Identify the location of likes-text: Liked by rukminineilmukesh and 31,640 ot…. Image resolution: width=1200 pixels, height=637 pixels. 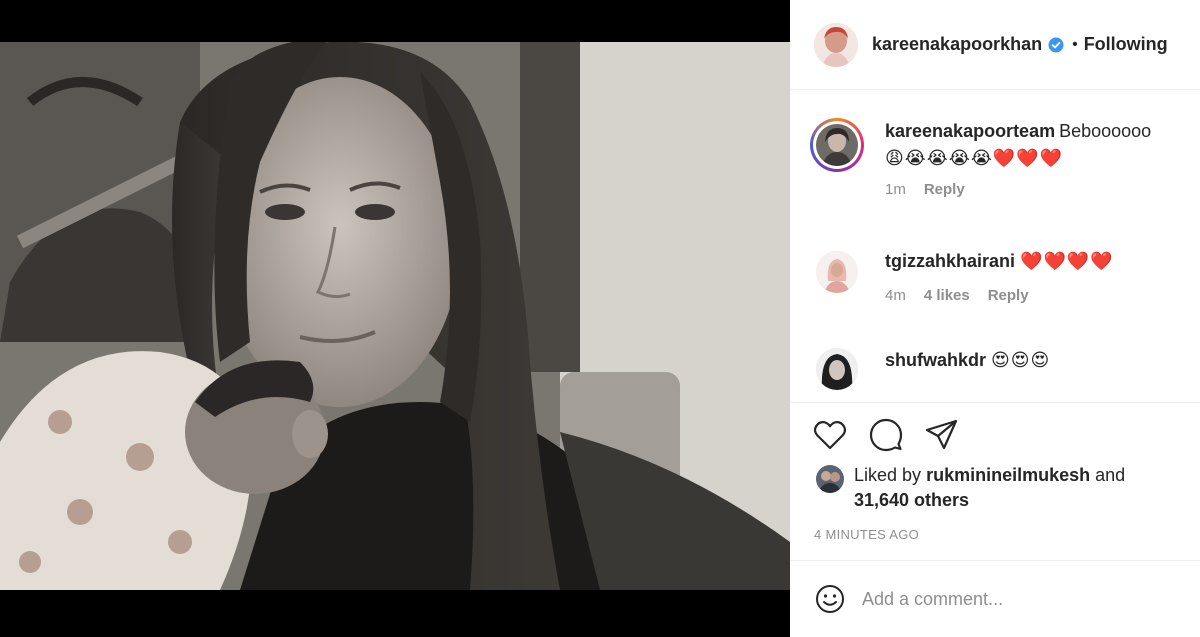
(989, 488).